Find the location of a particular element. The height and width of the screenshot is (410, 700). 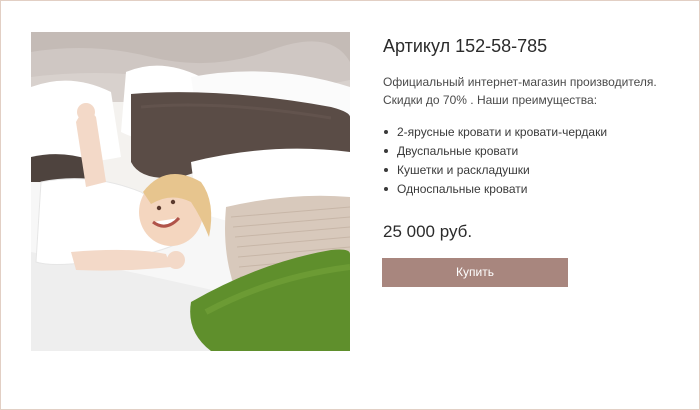

benefit-item: Односпальные кровати is located at coordinates (533, 189).